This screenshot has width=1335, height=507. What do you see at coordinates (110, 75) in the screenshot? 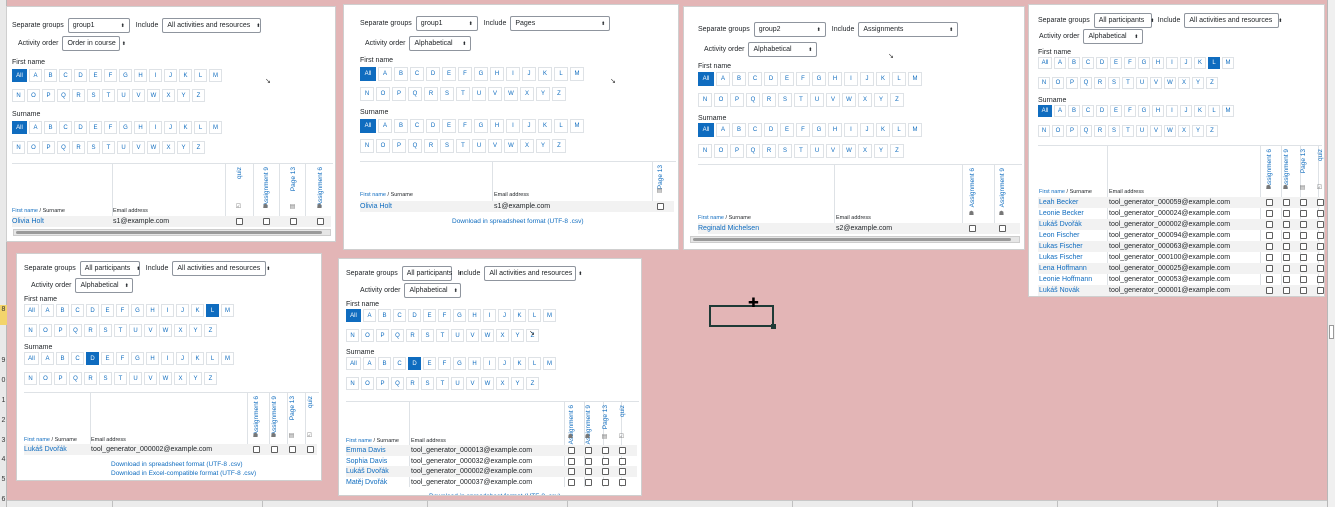
I see `first-name-initial-f: F` at bounding box center [110, 75].